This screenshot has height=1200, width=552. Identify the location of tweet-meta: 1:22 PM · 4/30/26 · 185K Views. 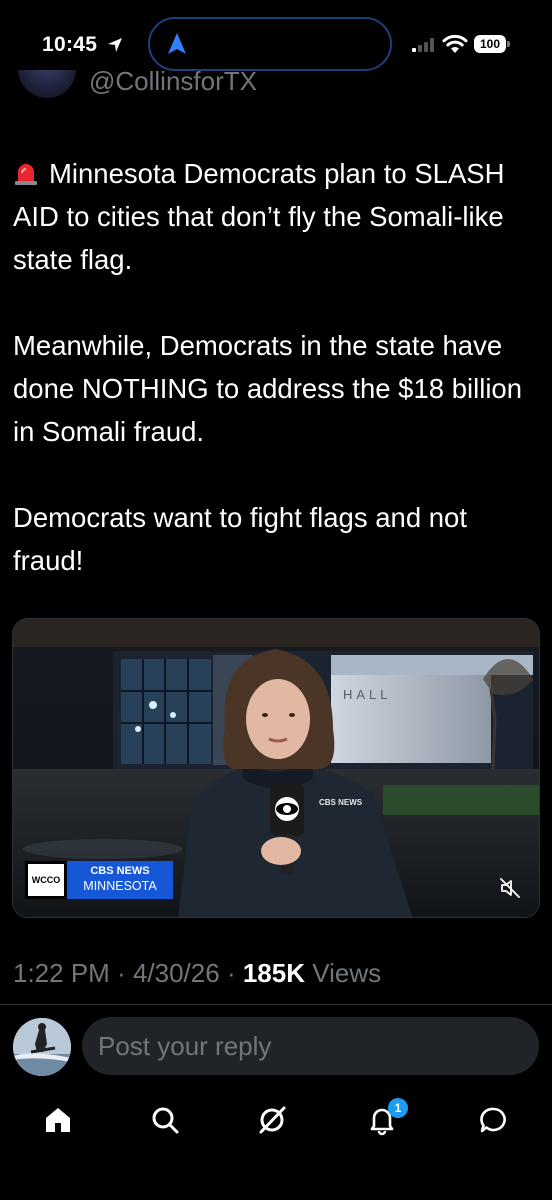
(197, 973).